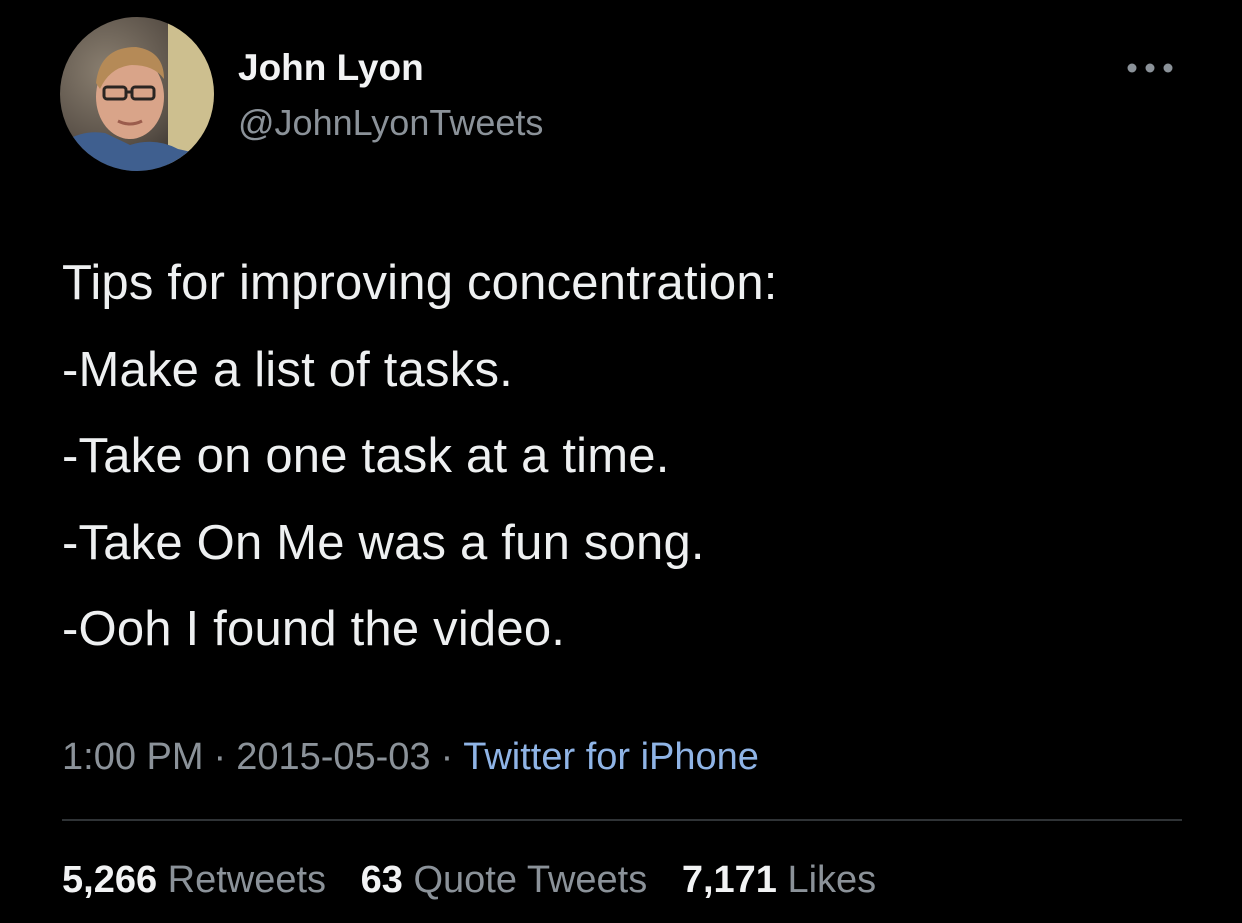  I want to click on tweet-line: -Take on one task at a time., so click(366, 456).